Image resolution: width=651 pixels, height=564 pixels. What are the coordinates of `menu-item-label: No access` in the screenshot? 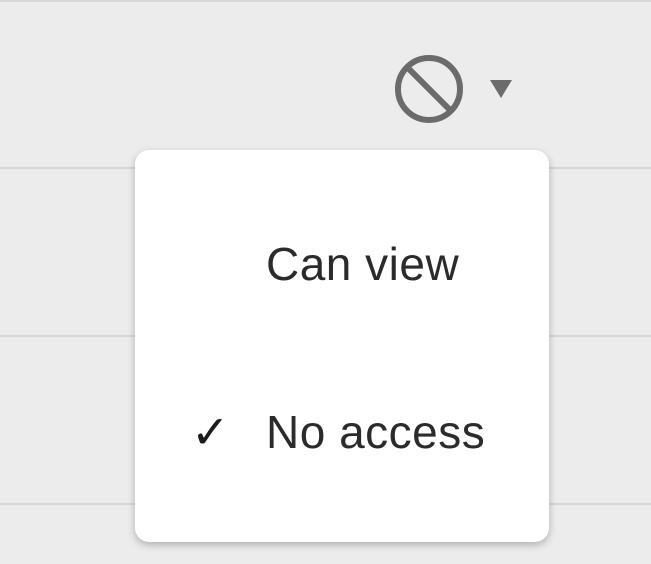 It's located at (376, 432).